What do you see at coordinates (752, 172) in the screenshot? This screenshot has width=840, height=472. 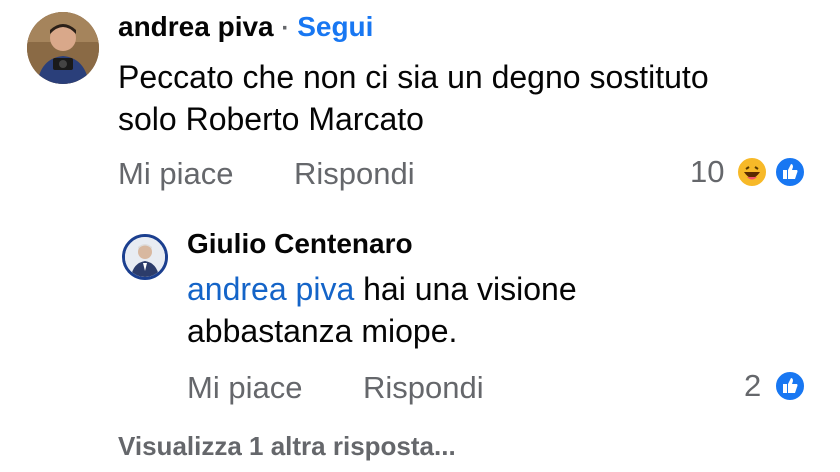 I see `haha-icon` at bounding box center [752, 172].